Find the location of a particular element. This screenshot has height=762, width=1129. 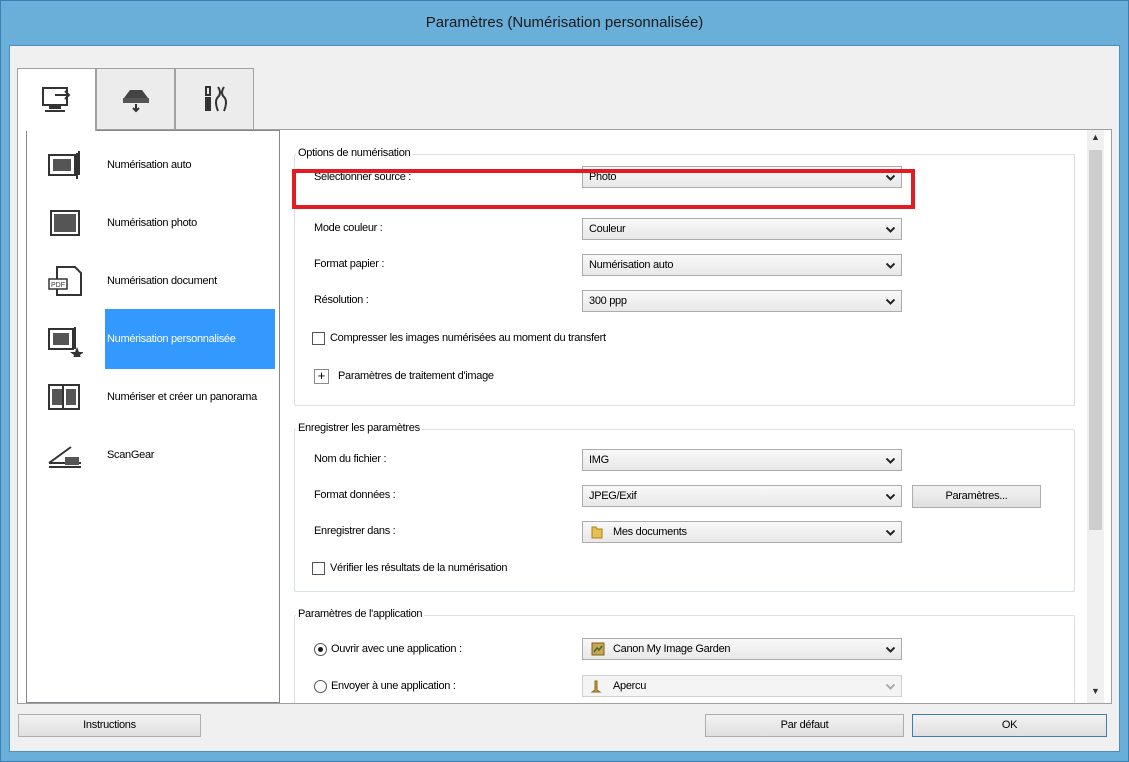

custom-scan-icon is located at coordinates (65, 342).